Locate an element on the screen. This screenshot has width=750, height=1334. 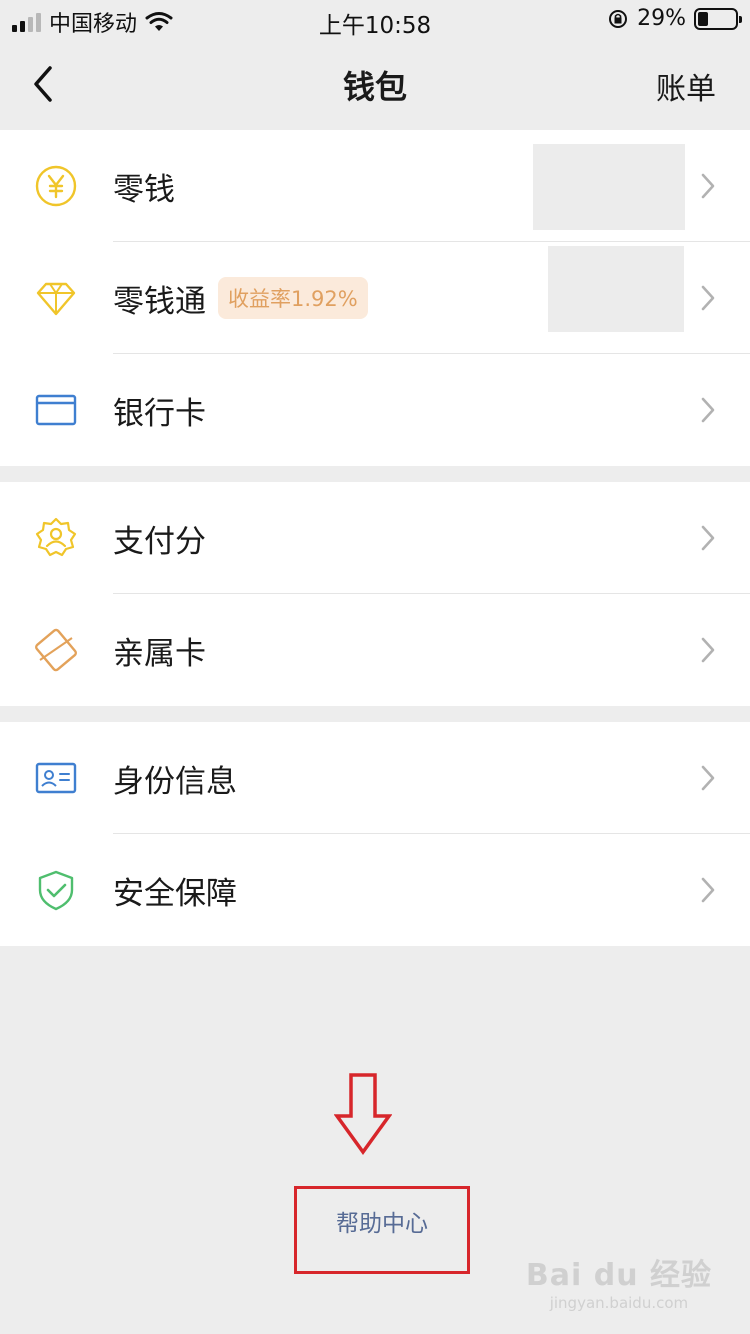
watermark-sub: jingyan.baidu.com is located at coordinates (619, 1303).